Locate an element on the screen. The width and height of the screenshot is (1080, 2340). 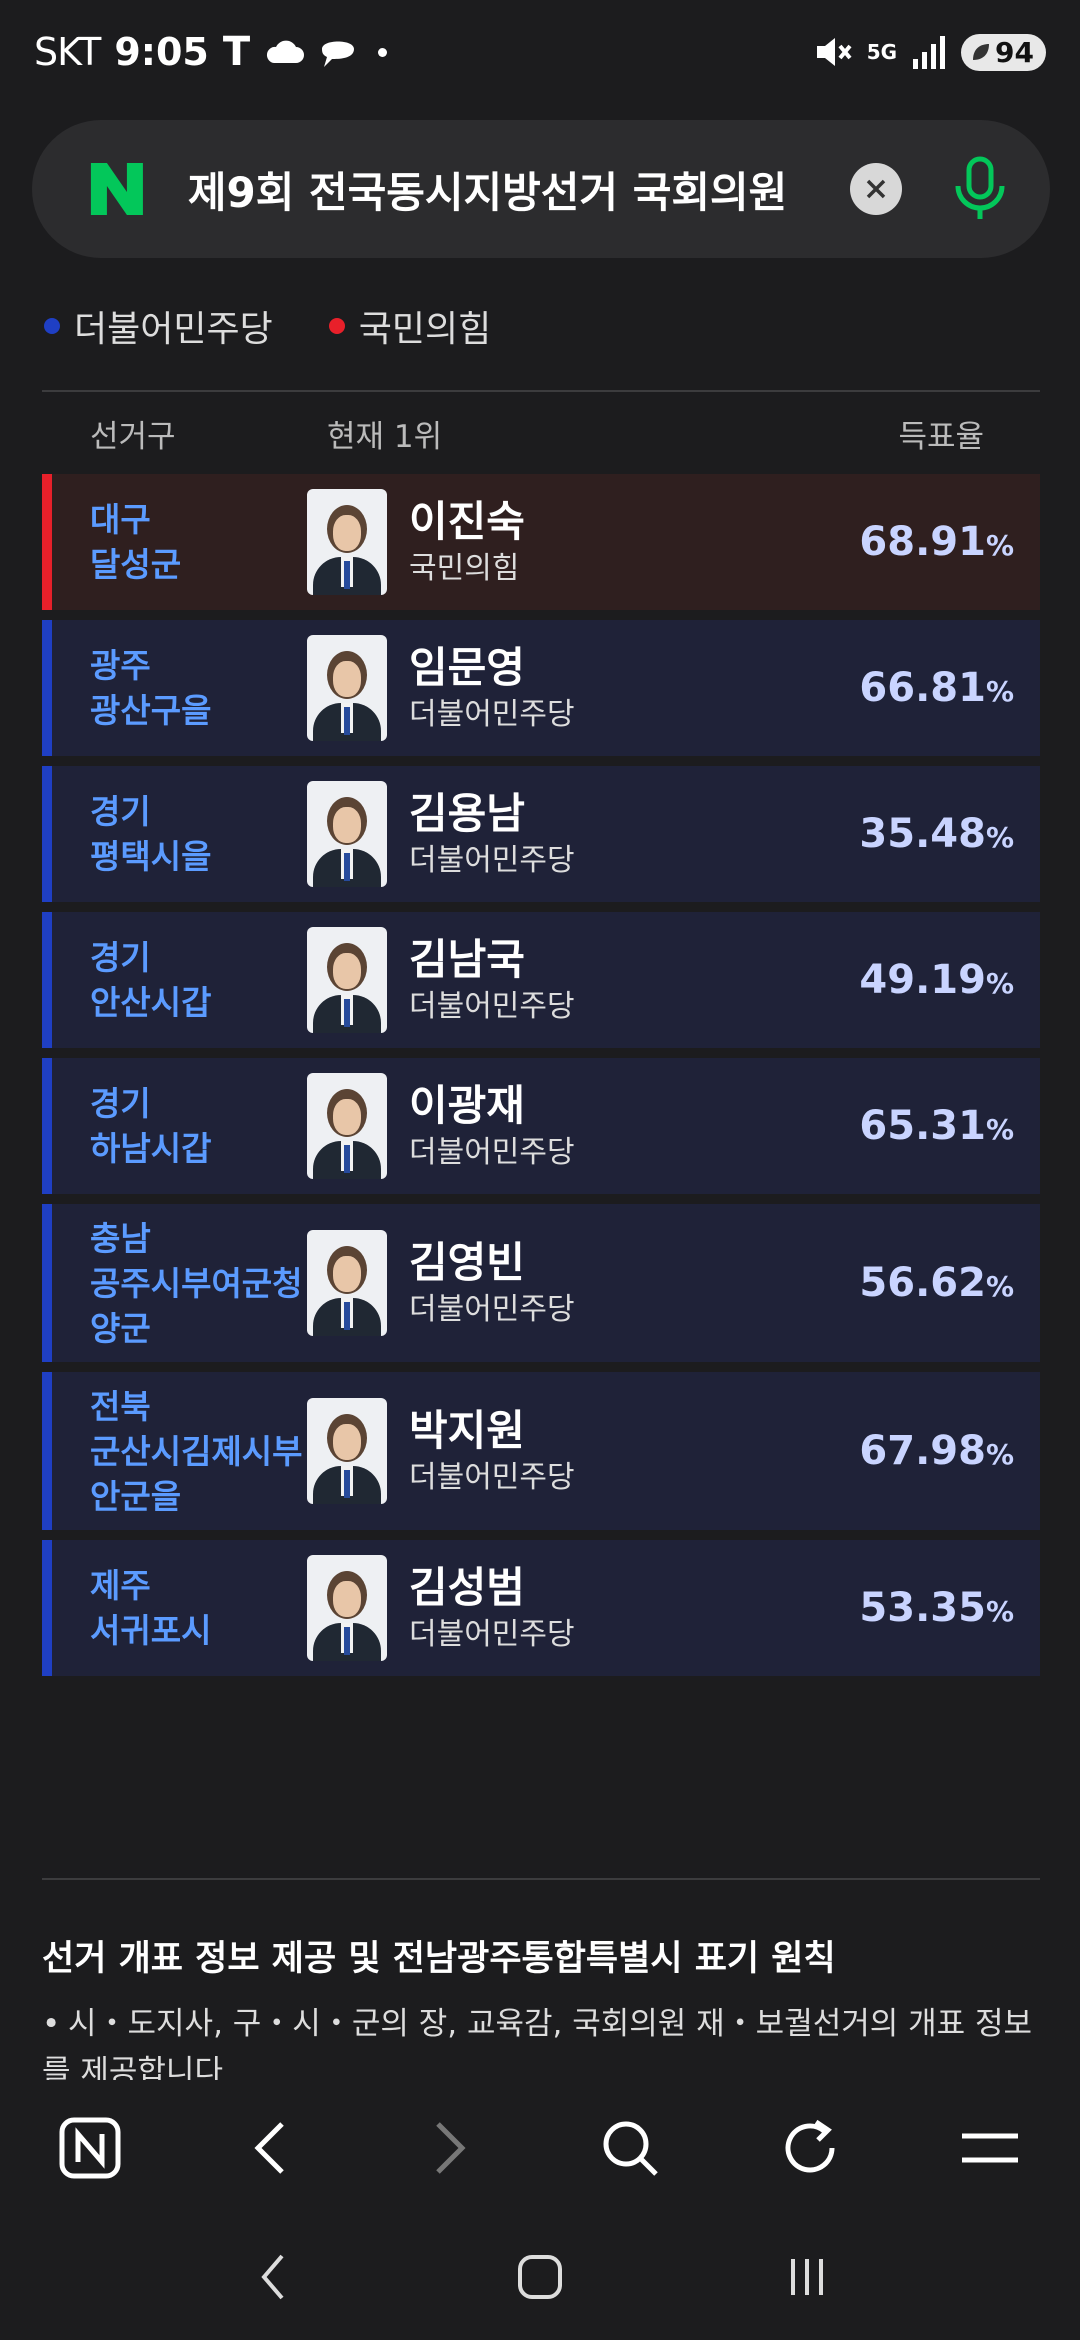
signal-icon is located at coordinates (929, 52).